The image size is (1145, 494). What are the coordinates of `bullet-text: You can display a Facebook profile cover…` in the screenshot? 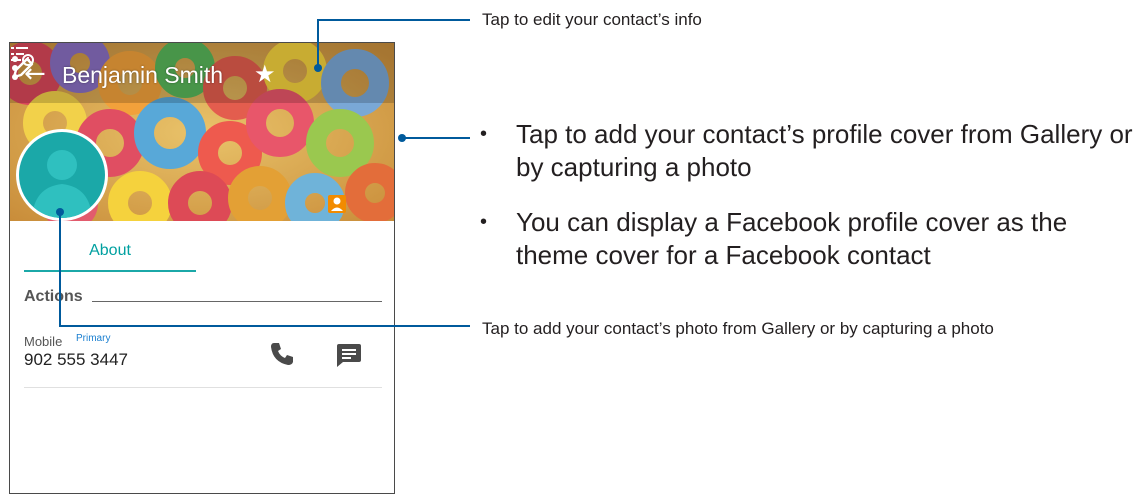 It's located at (792, 238).